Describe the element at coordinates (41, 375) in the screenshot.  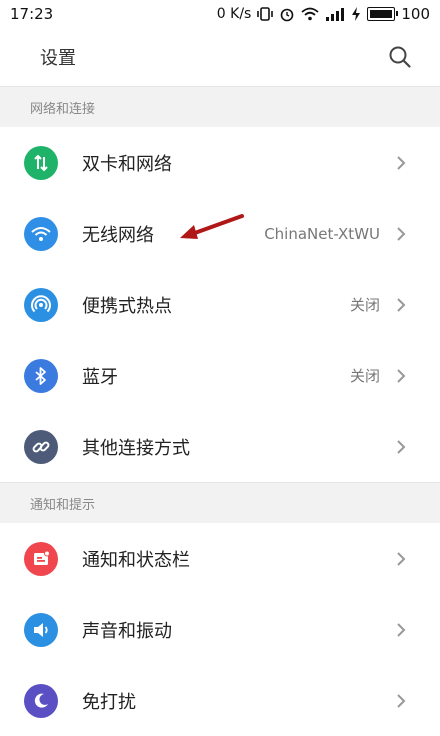
I see `bluetooth-icon` at that location.